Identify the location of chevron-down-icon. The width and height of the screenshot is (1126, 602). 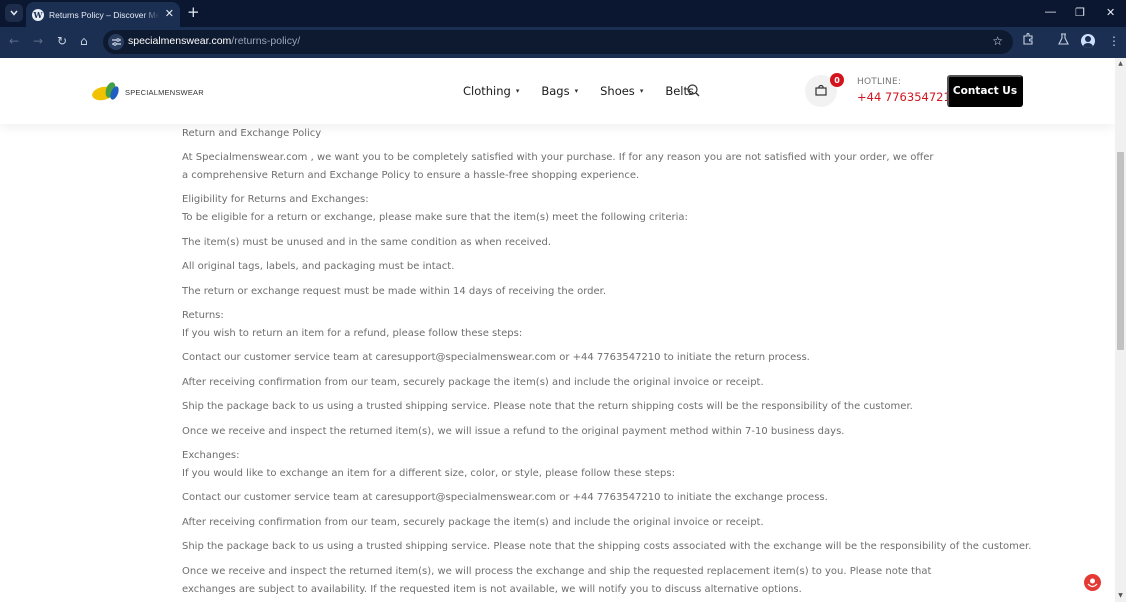
(14, 13).